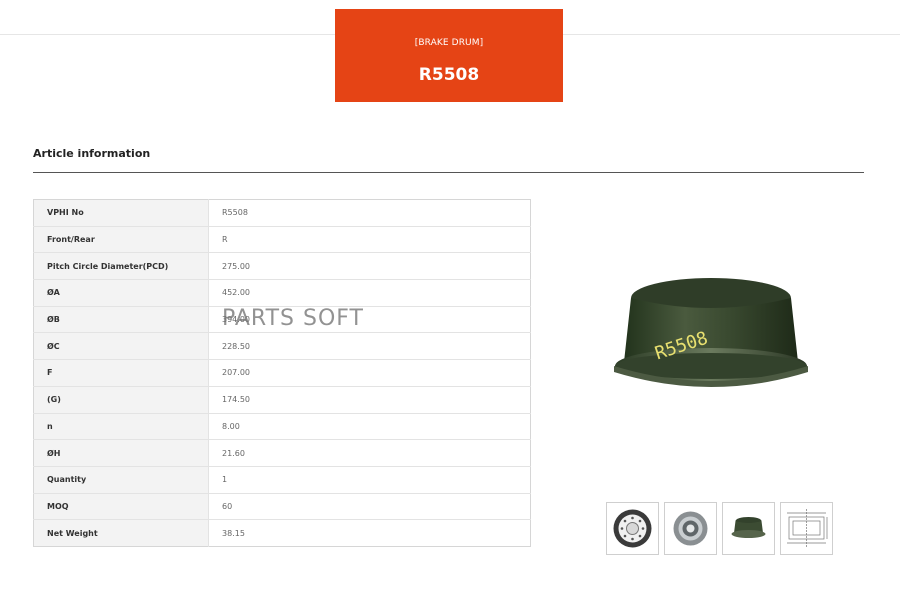  I want to click on brake-drum-photo-icon: R5508, so click(711, 332).